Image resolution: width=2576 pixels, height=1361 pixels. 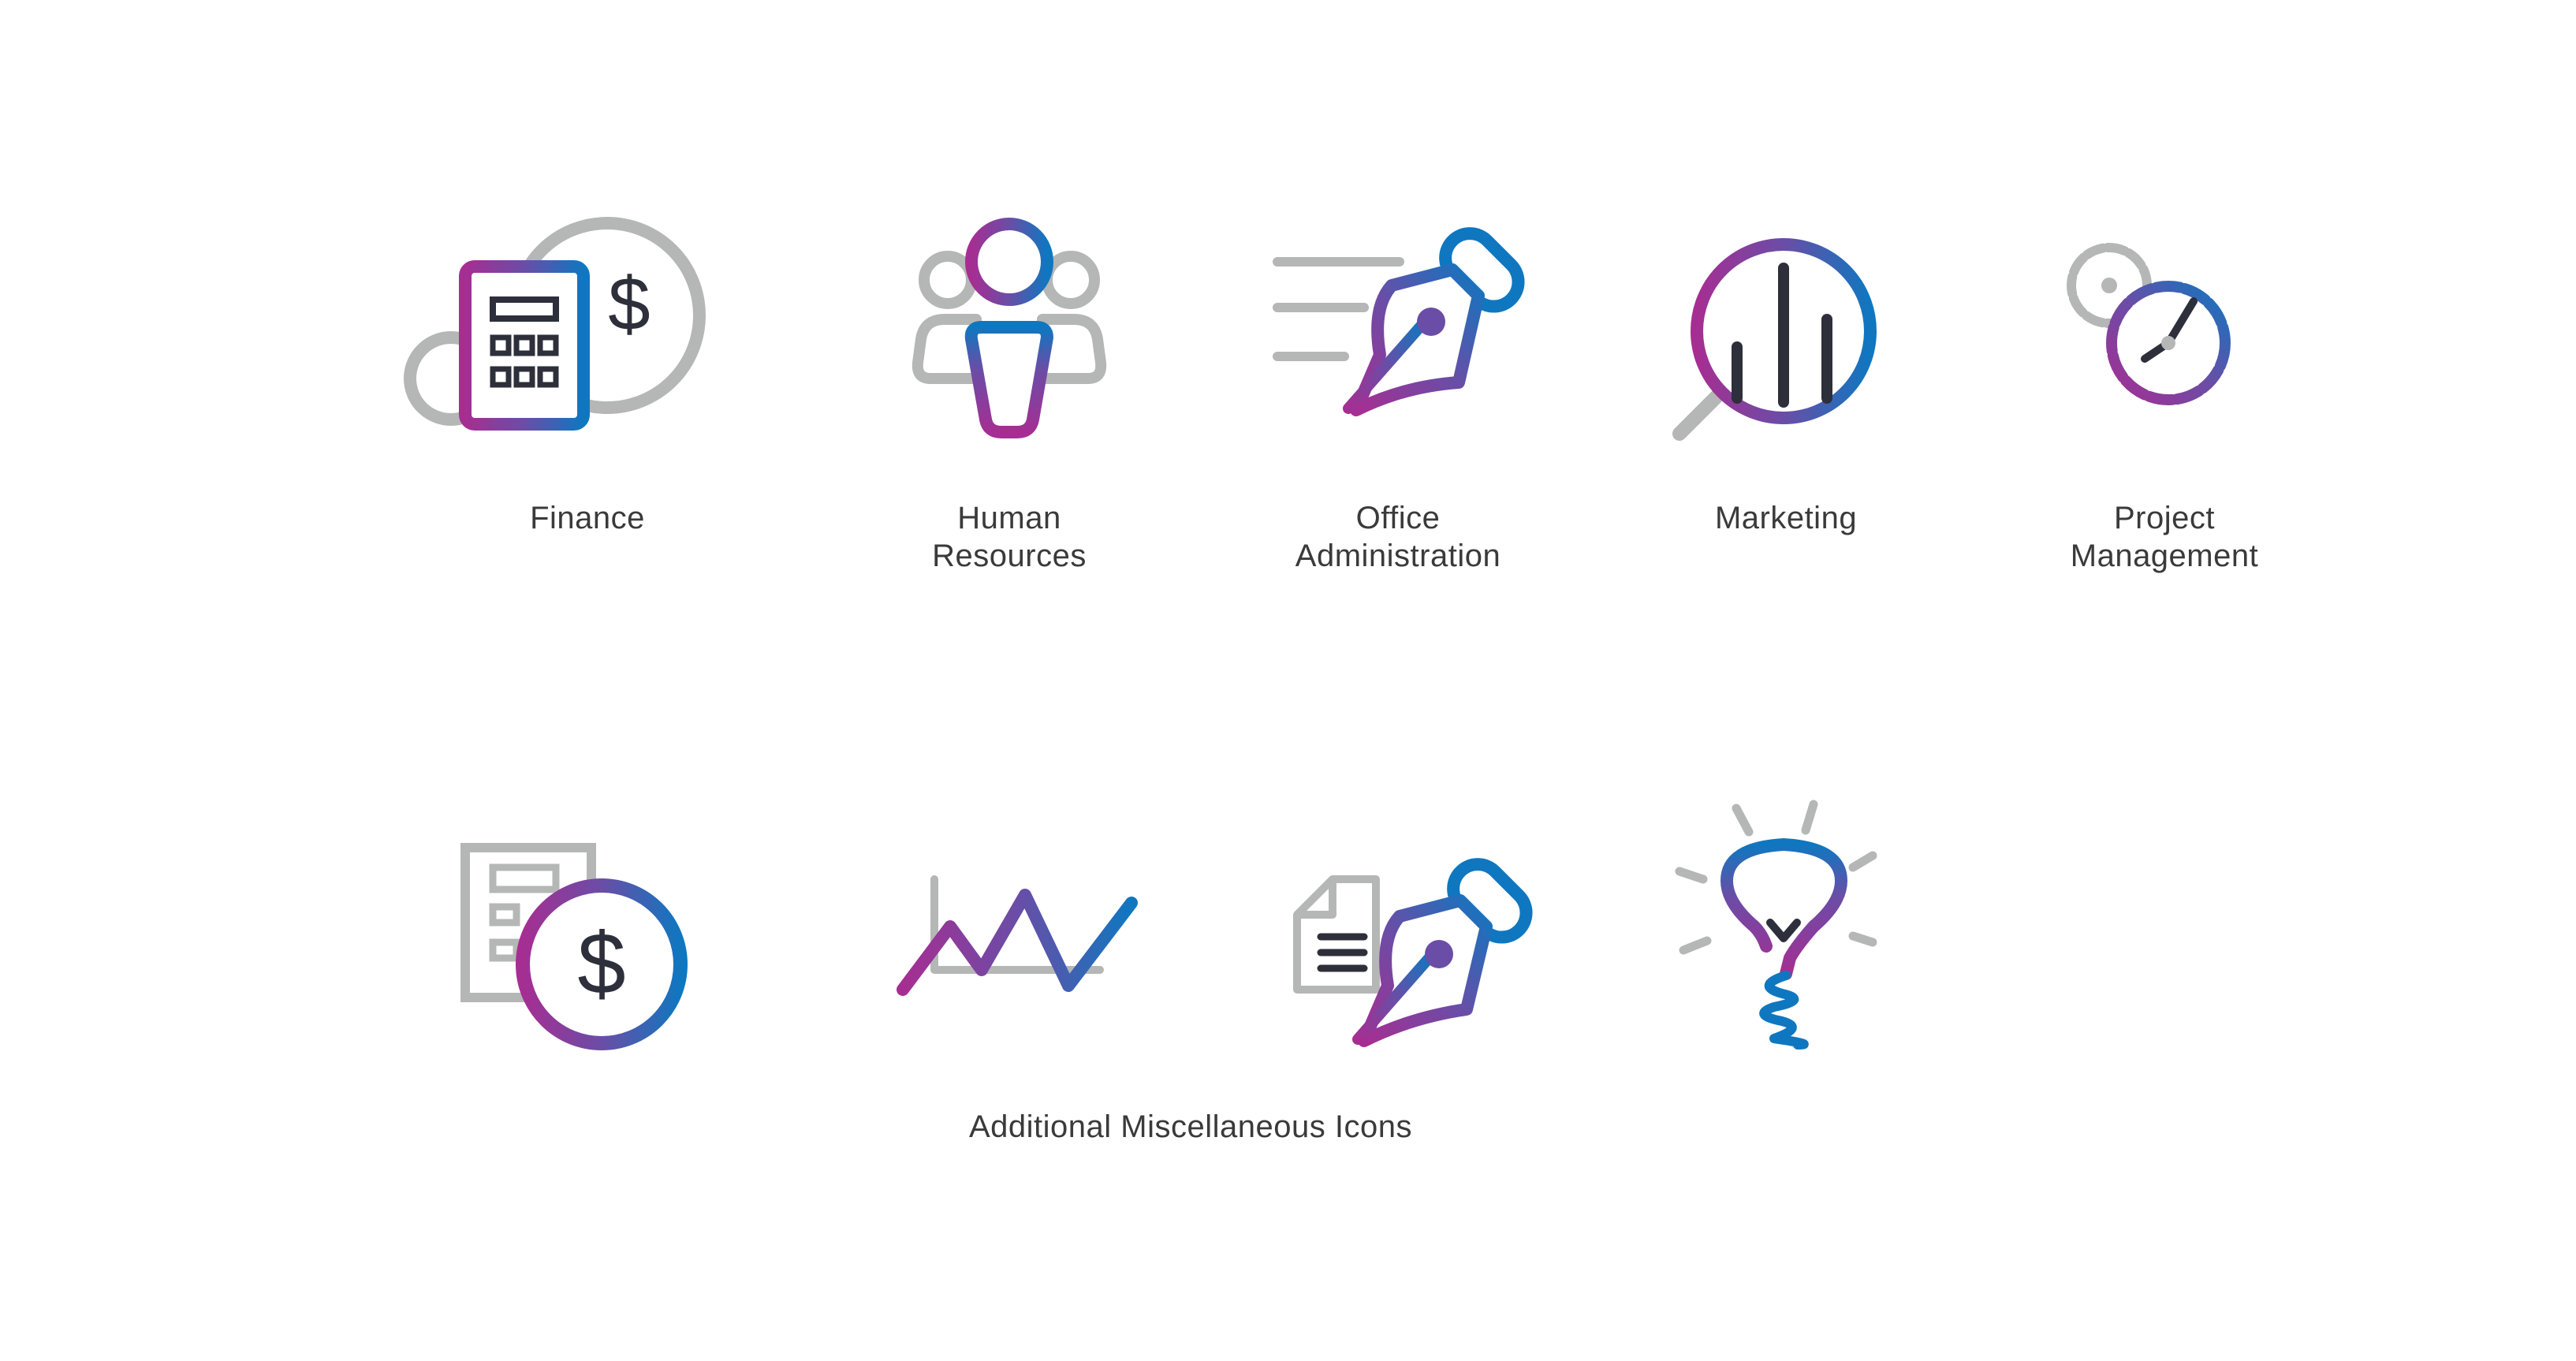 What do you see at coordinates (629, 304) in the screenshot?
I see `finance-dollar-glyph: $` at bounding box center [629, 304].